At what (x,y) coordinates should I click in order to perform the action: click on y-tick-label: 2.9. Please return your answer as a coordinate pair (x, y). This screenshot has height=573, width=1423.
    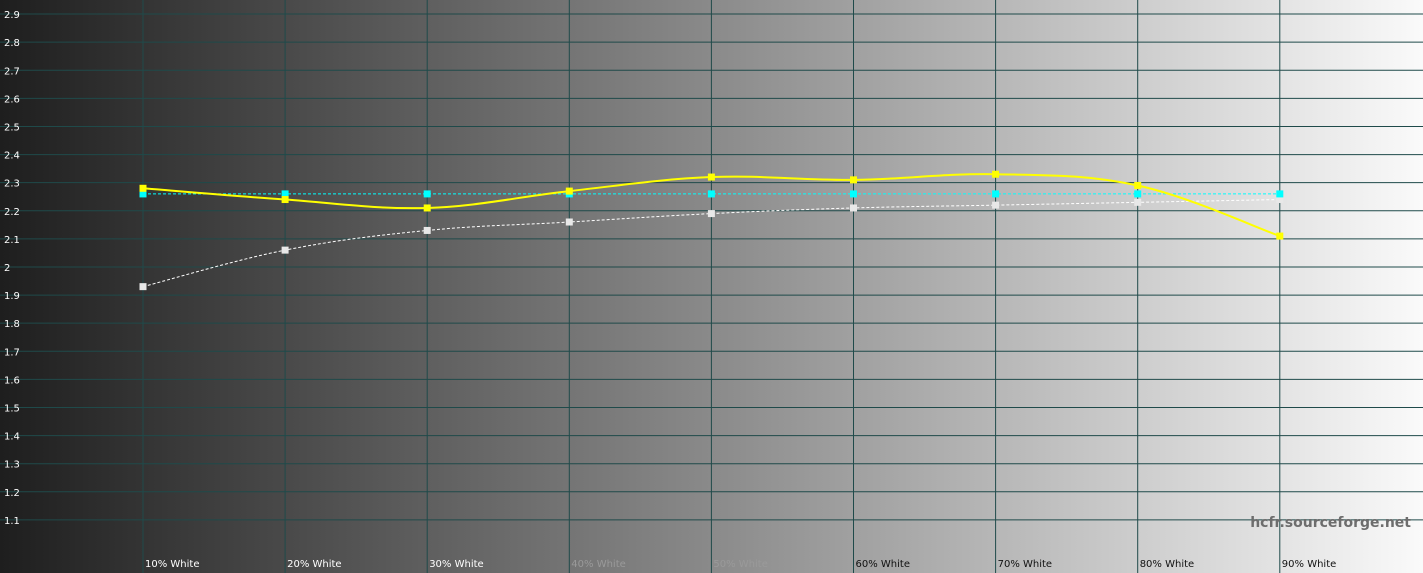
    Looking at the image, I should click on (12, 15).